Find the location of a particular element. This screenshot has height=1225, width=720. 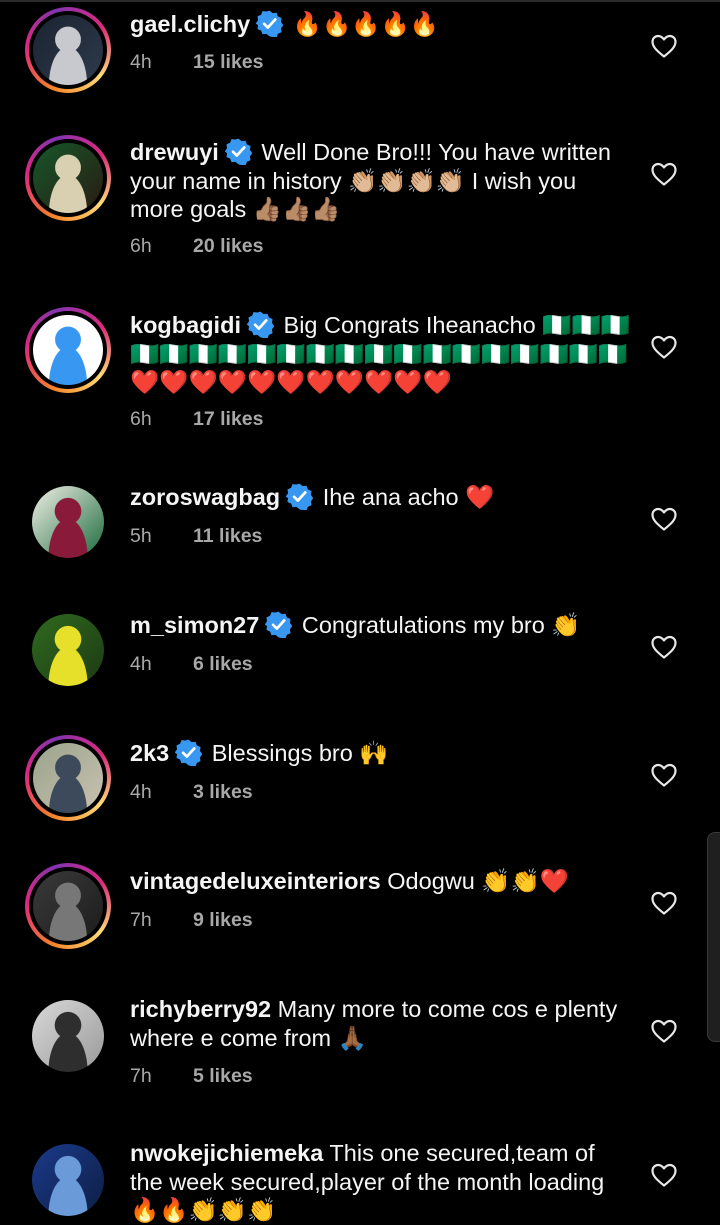

comment-text: Congratulations my bro 👏 is located at coordinates (438, 625).